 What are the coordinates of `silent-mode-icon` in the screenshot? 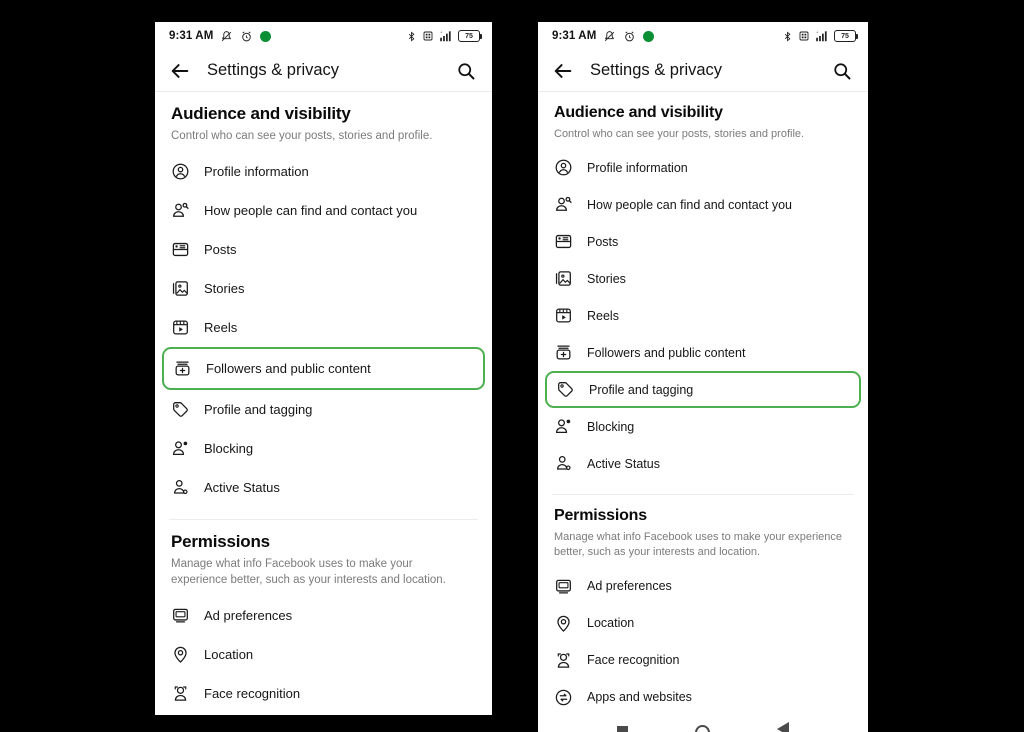 It's located at (227, 35).